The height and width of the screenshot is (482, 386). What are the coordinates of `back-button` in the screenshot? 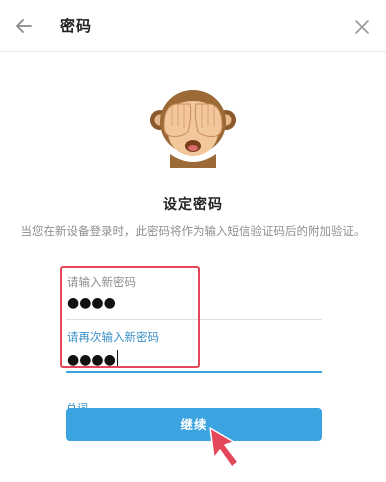 It's located at (24, 26).